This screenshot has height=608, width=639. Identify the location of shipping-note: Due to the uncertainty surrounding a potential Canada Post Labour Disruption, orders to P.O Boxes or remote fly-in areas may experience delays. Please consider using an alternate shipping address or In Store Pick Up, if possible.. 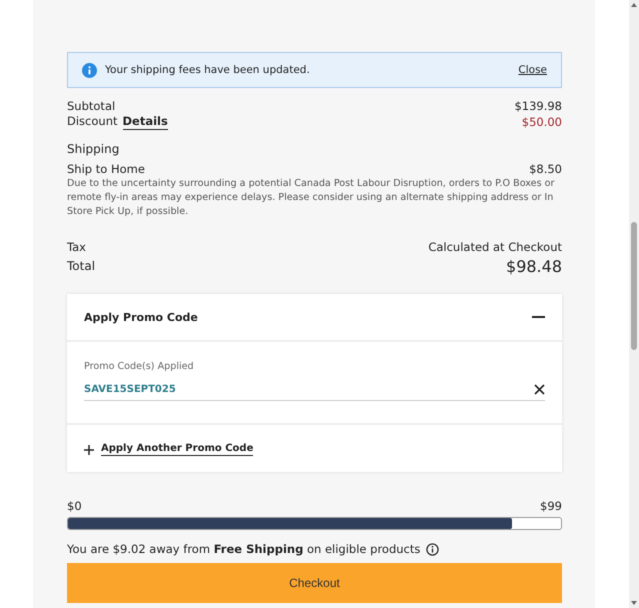
(311, 198).